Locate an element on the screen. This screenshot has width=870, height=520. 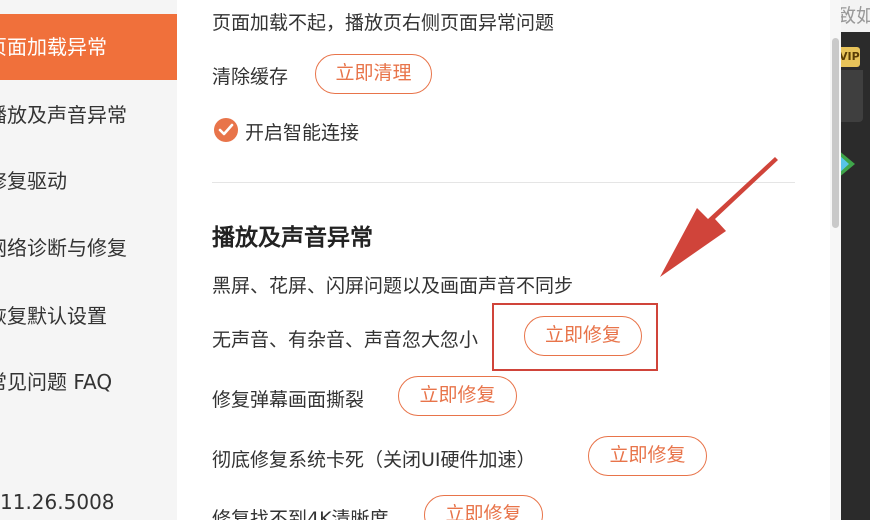
background-window-text: 致如 is located at coordinates (855, 16).